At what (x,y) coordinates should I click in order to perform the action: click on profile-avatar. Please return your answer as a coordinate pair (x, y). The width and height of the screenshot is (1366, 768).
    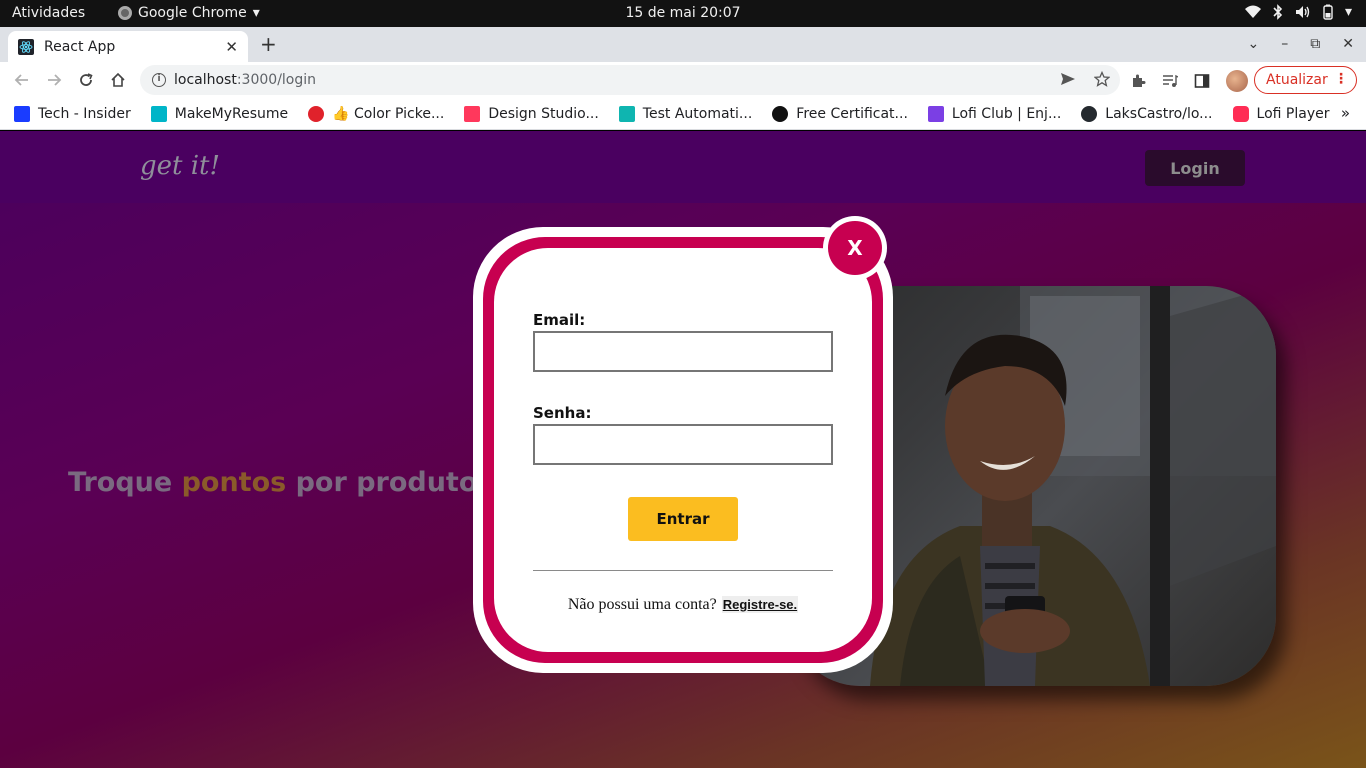
    Looking at the image, I should click on (1237, 81).